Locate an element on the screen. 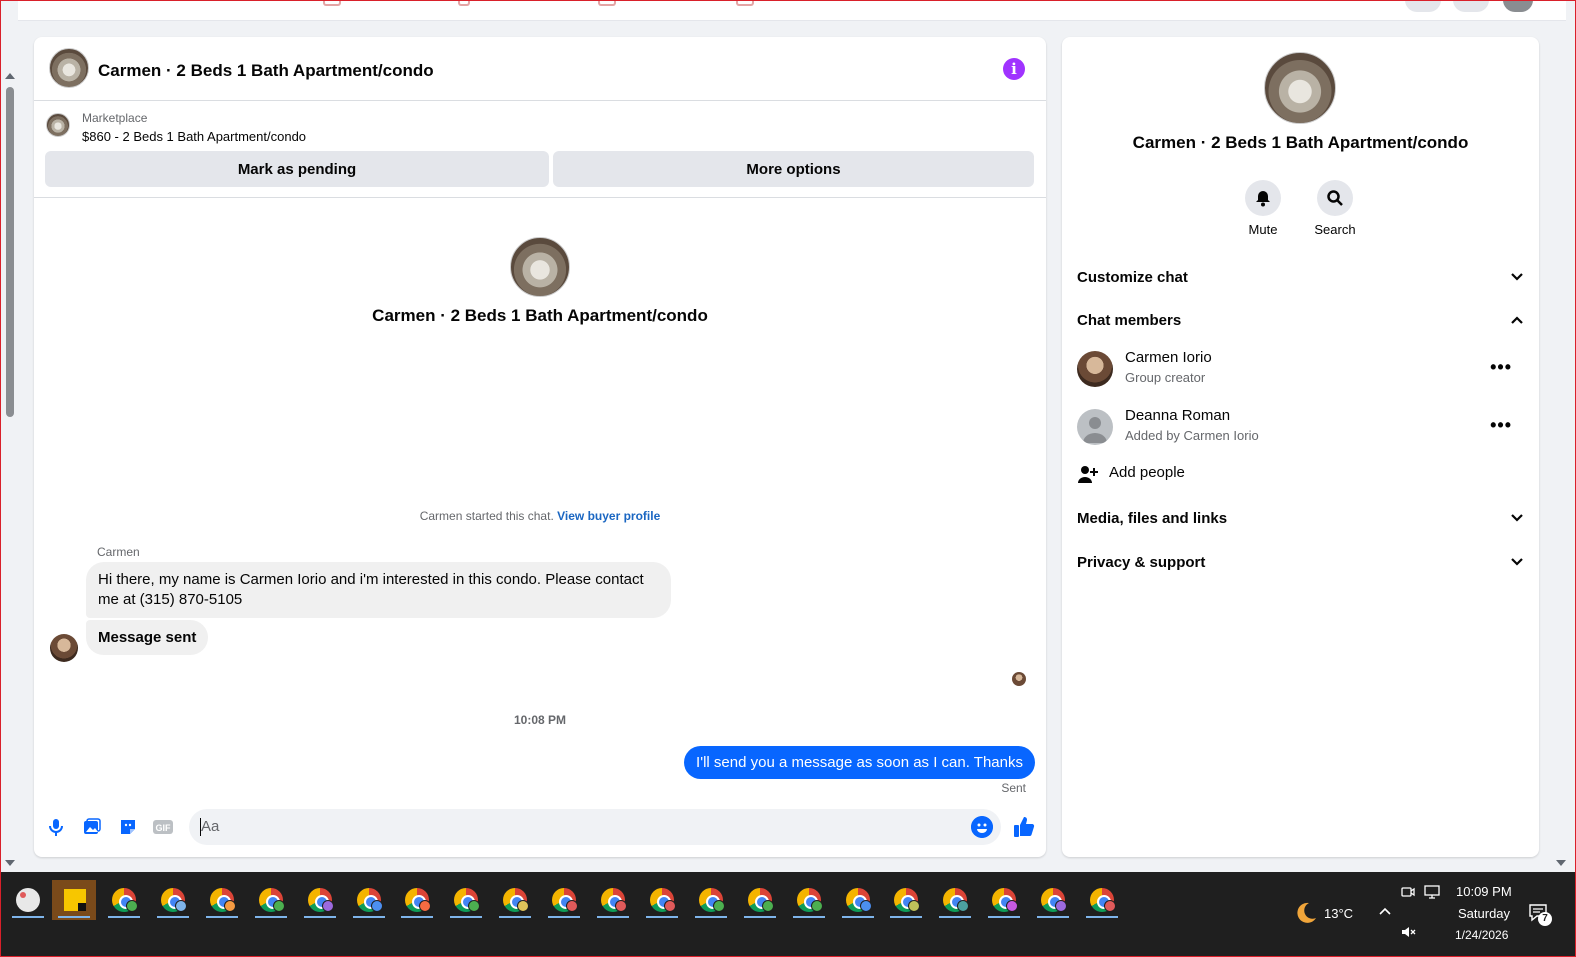  clock-date: 1/24/2026 is located at coordinates (1481, 935).